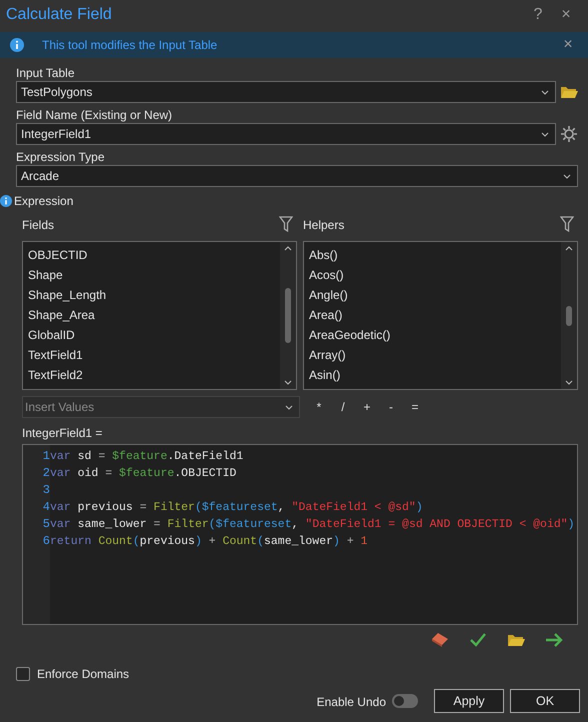 This screenshot has width=588, height=722. Describe the element at coordinates (478, 639) in the screenshot. I see `check-icon` at that location.